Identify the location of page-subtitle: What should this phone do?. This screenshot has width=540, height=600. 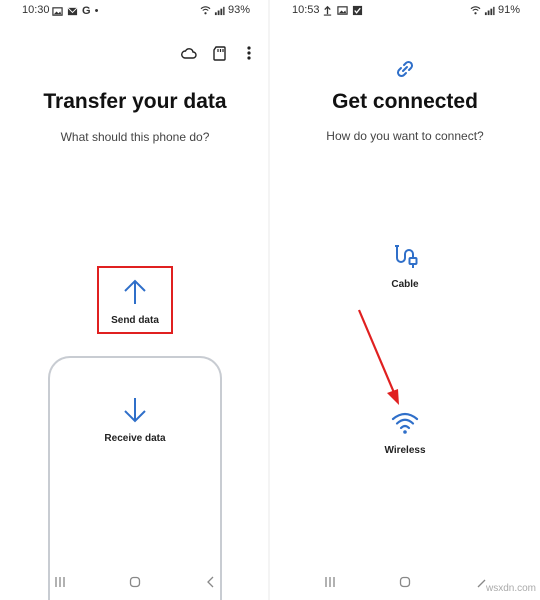
(135, 137).